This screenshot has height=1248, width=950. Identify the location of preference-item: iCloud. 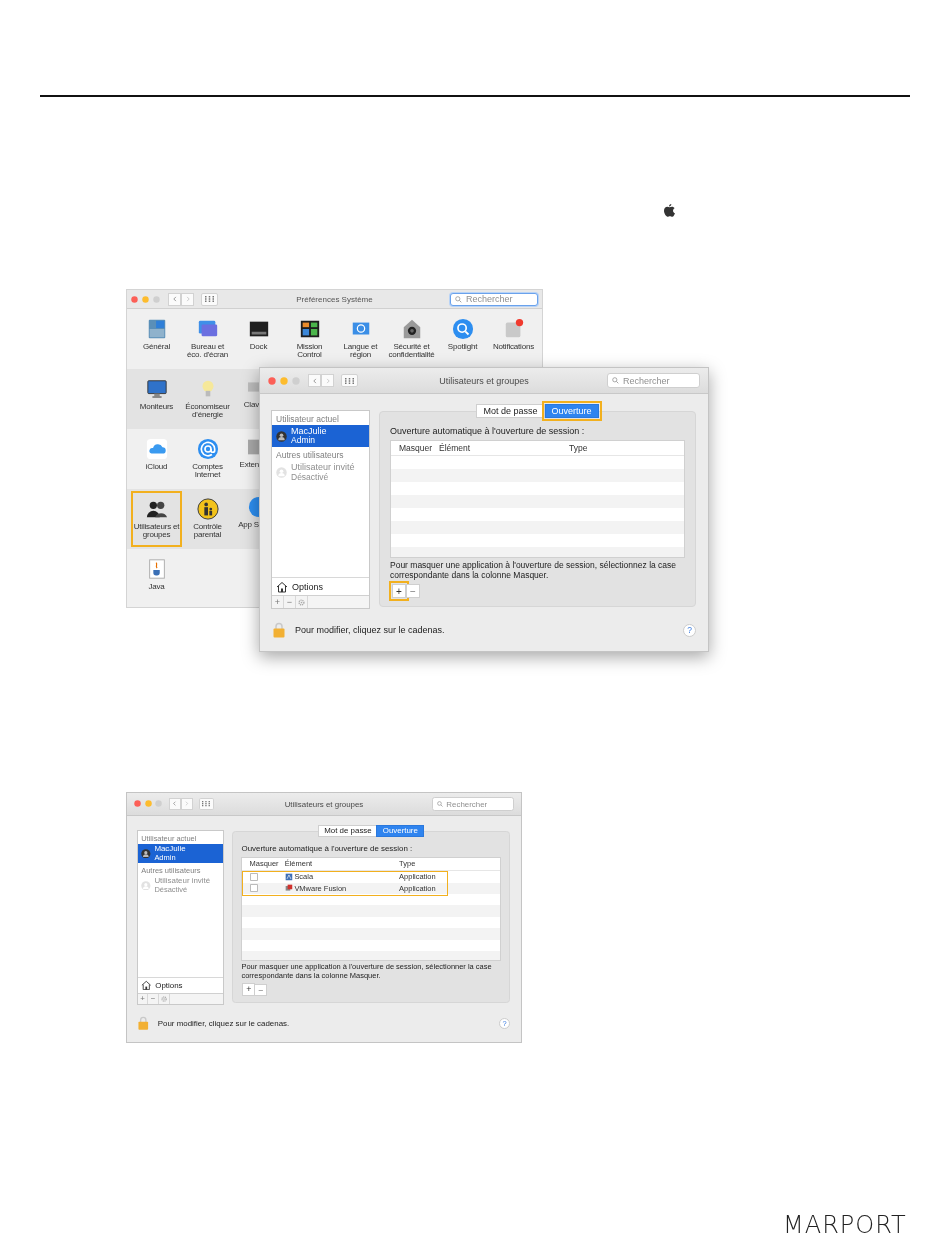
(156, 459).